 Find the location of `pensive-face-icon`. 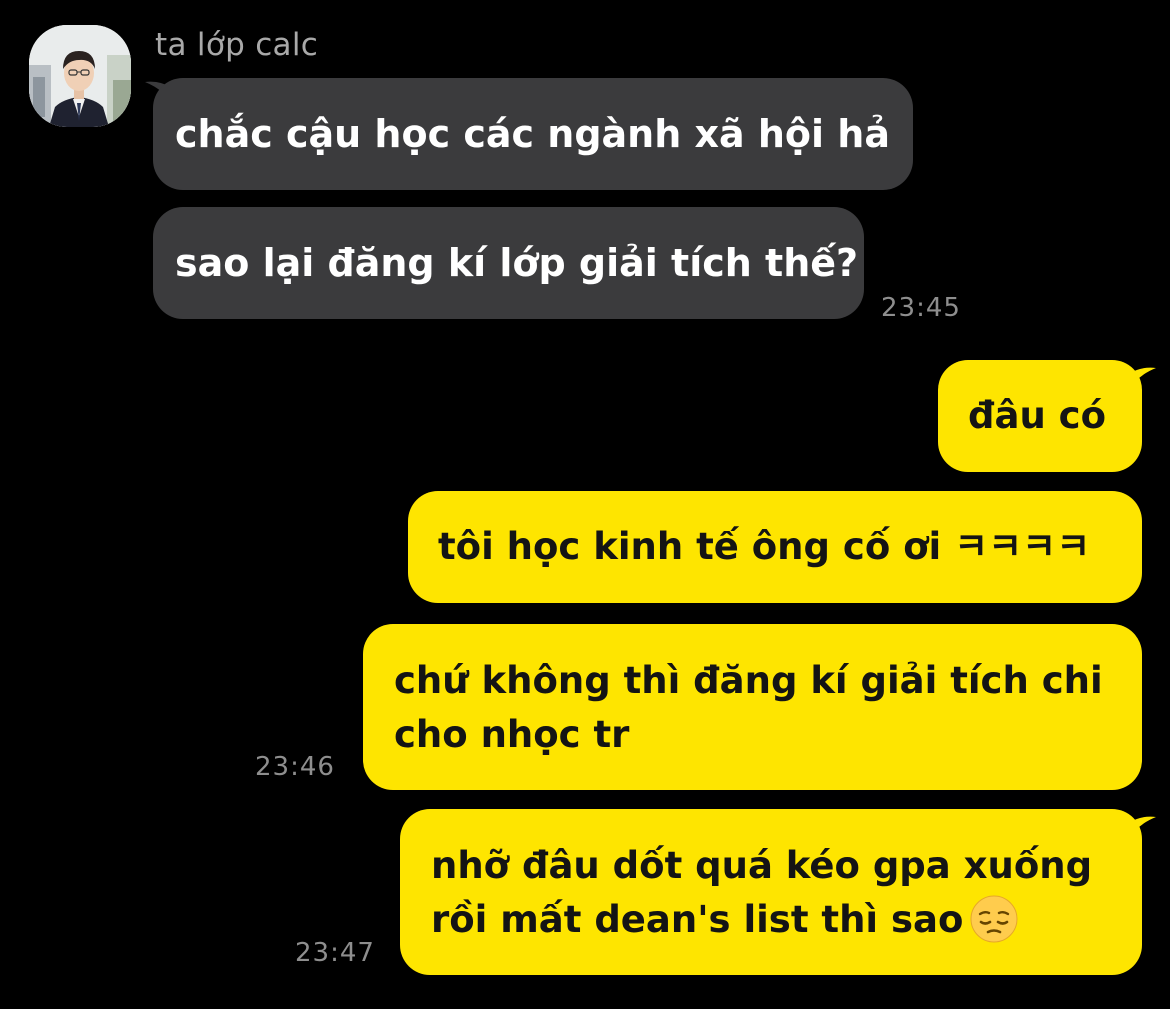

pensive-face-icon is located at coordinates (994, 918).